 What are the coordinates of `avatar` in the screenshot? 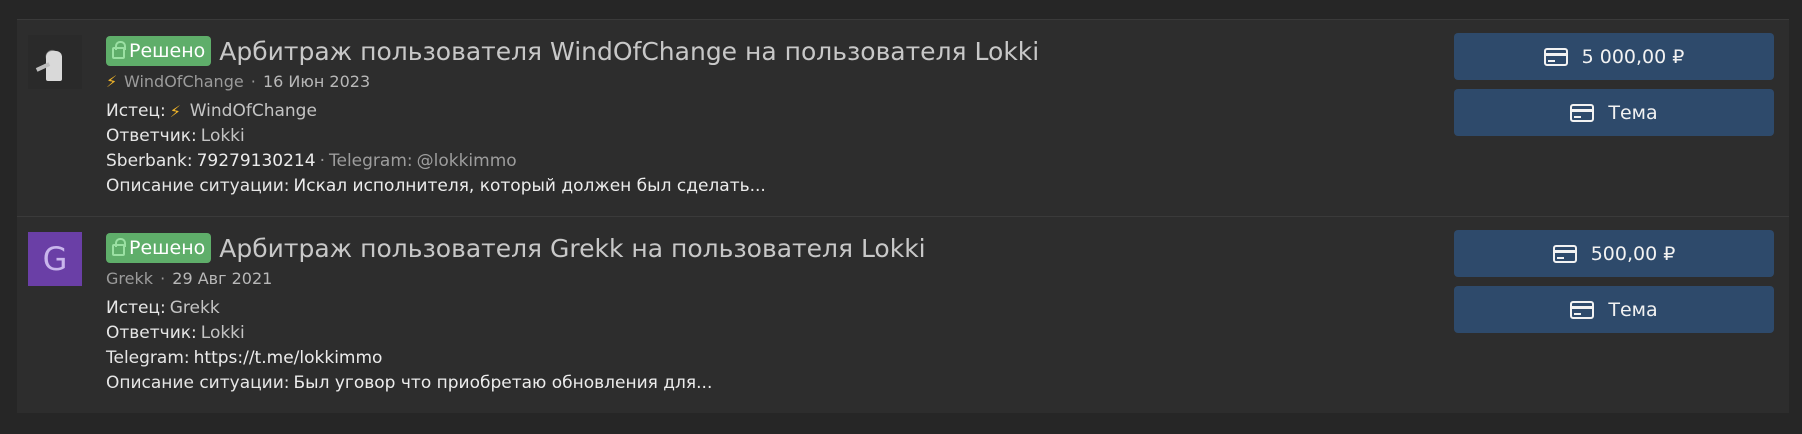 It's located at (55, 62).